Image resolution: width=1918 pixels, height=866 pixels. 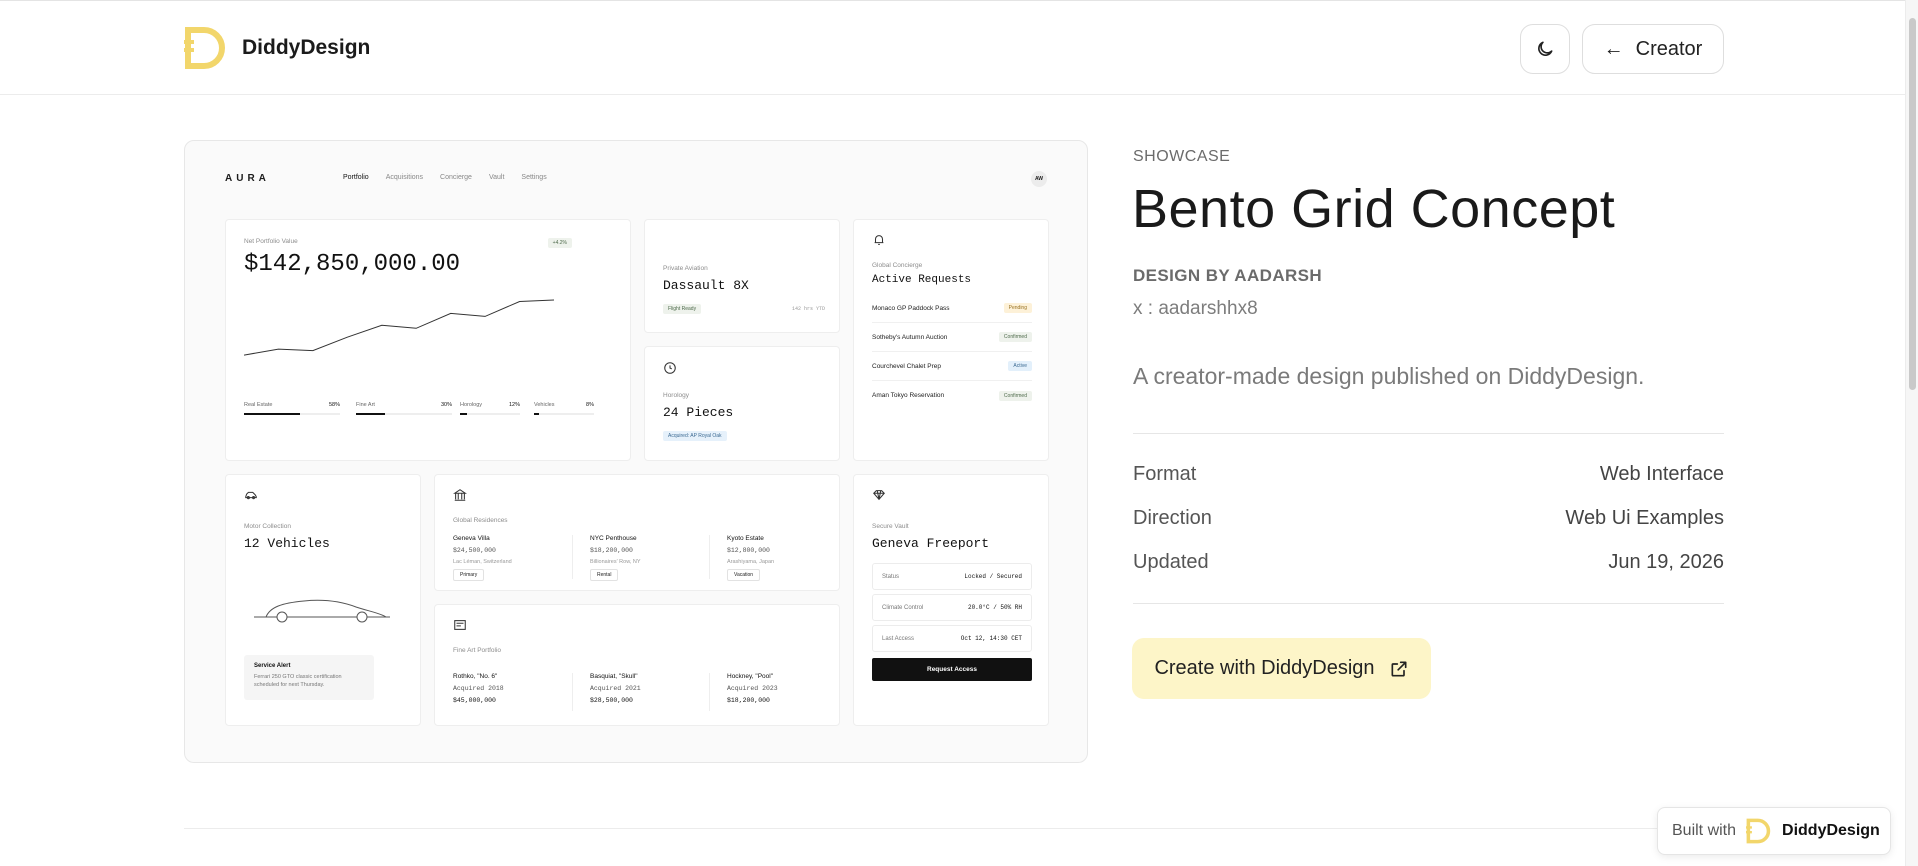 I want to click on concierge-request-row: Sotheby's Autumn Auction Confirmed, so click(x=952, y=337).